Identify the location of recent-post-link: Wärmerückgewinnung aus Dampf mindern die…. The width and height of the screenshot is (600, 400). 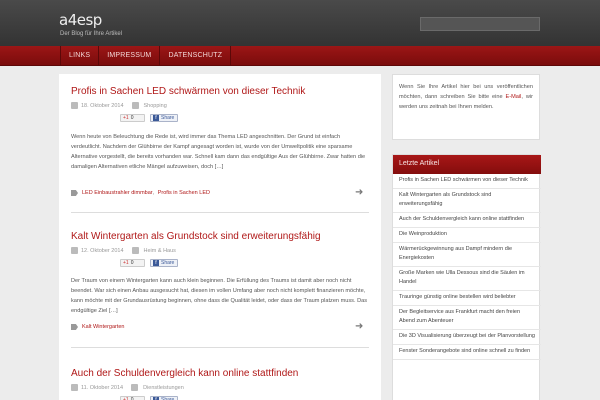
(467, 255).